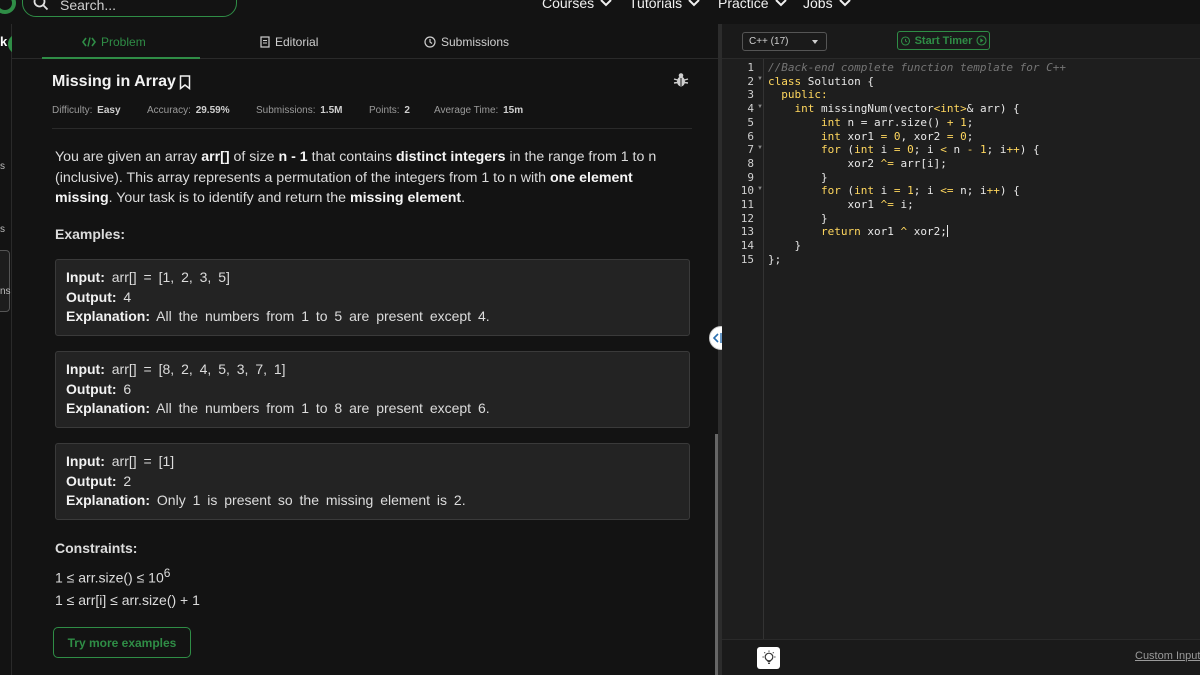 This screenshot has width=1200, height=675. I want to click on code-text: ; i, so click(996, 150).